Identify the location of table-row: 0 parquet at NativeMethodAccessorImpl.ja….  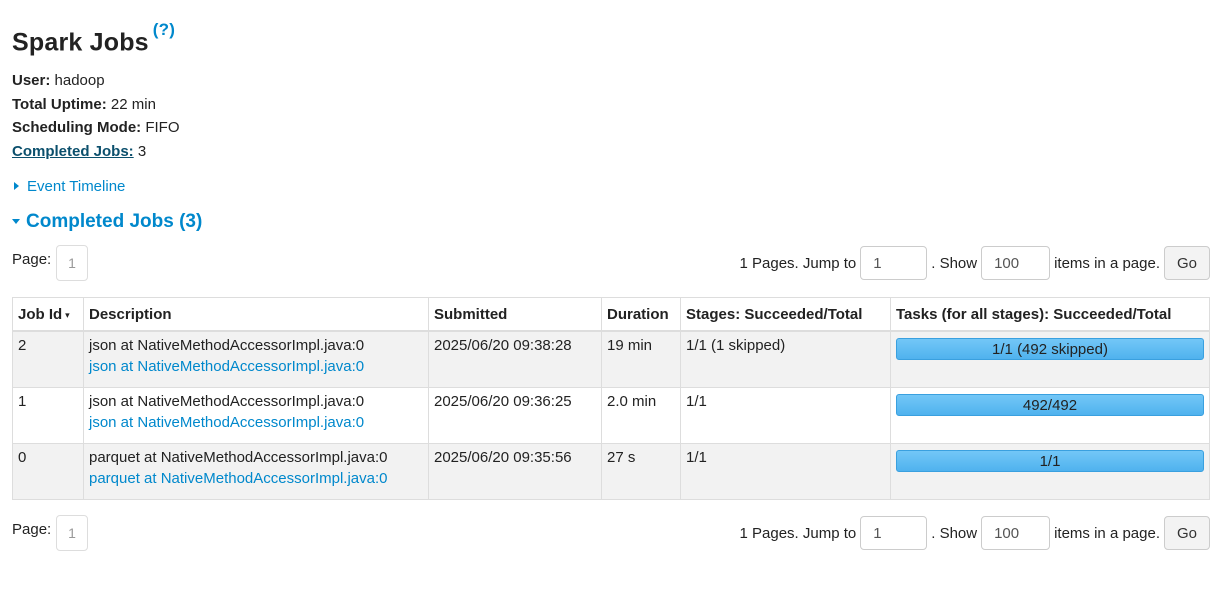
(611, 471).